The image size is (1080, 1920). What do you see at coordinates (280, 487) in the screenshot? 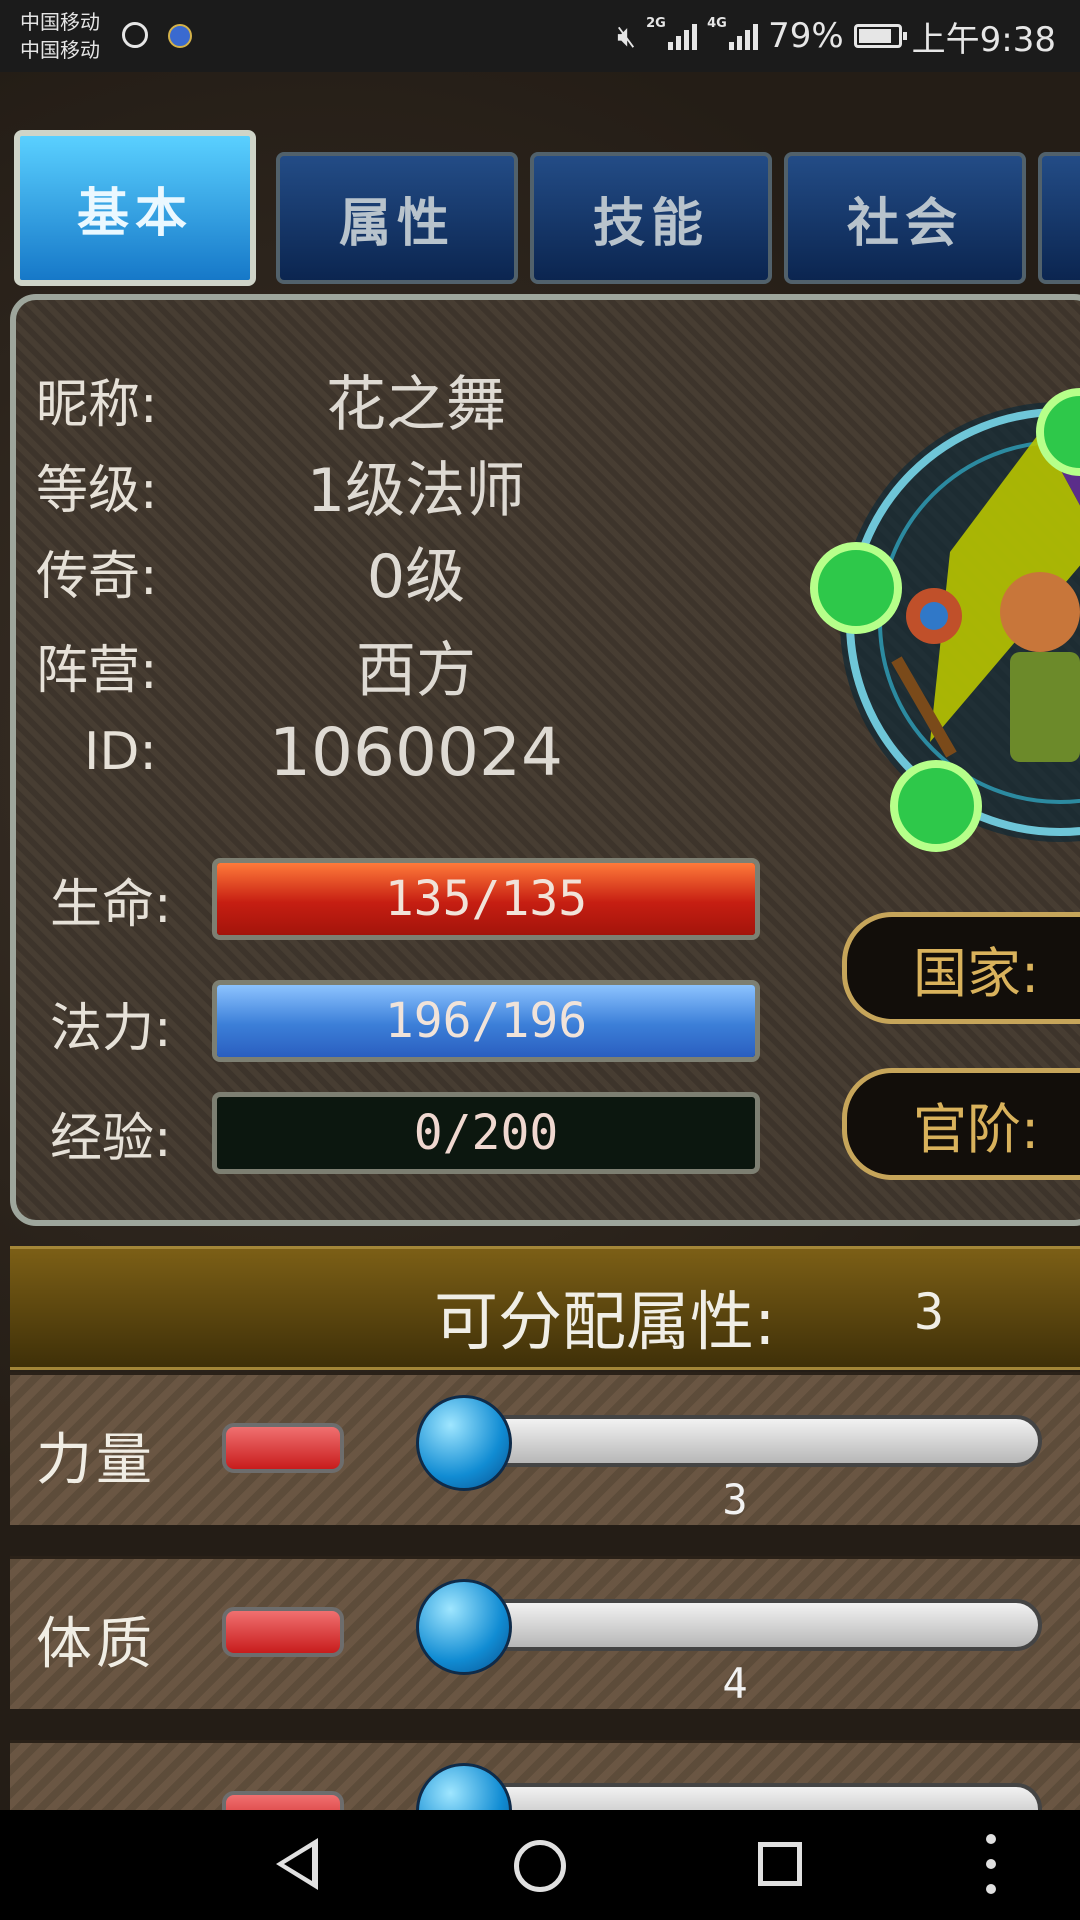
I see `level-row: 等级: 1级法师` at bounding box center [280, 487].